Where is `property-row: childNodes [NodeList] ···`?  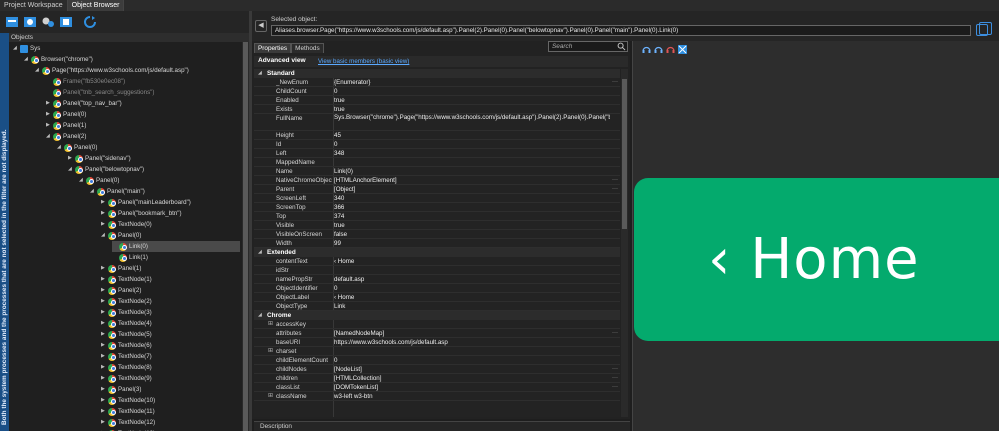 property-row: childNodes [NodeList] ··· is located at coordinates (437, 369).